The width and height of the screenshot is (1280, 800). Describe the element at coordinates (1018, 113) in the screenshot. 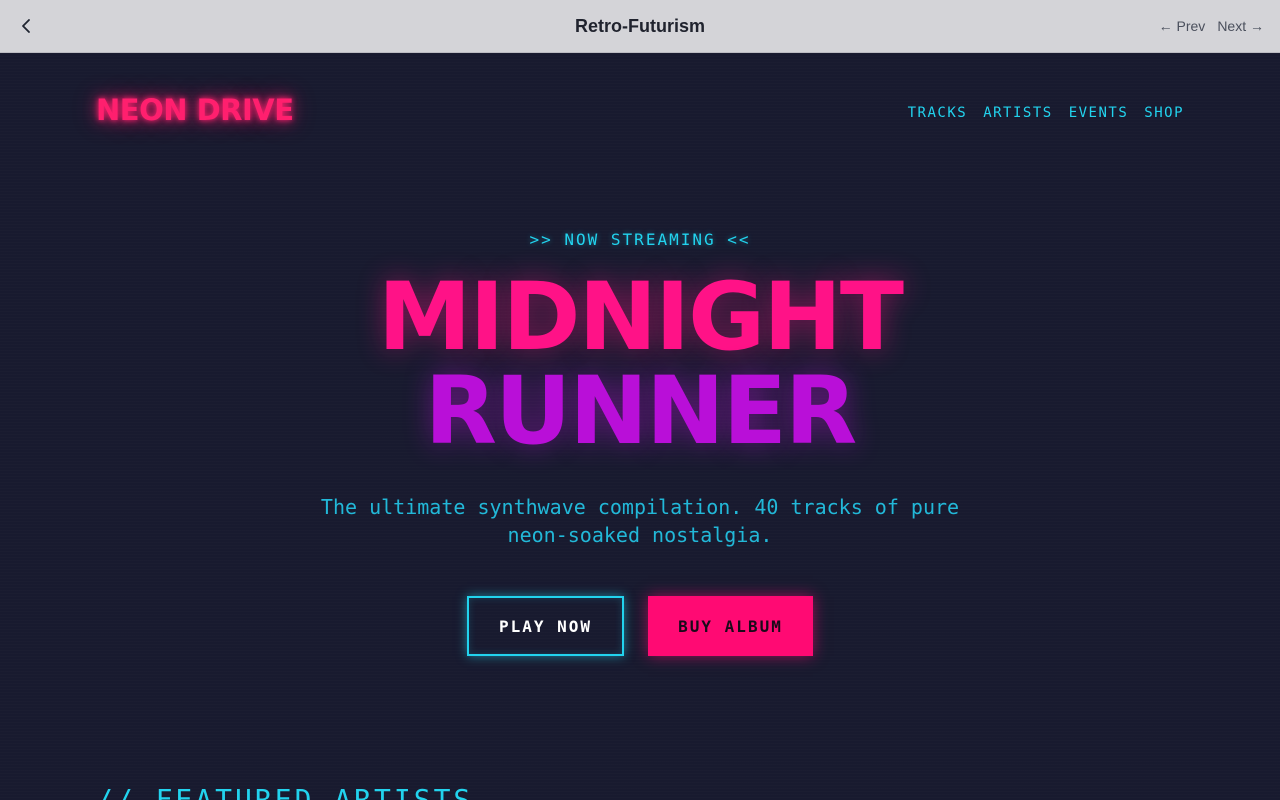

I see `nav-artists: ARTISTS` at that location.